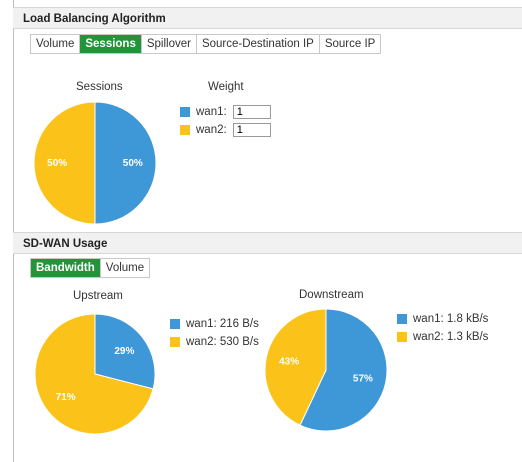 This screenshot has height=462, width=522. What do you see at coordinates (451, 319) in the screenshot?
I see `downstream-legend-wan1-label: wan1: 1.8 kB/s` at bounding box center [451, 319].